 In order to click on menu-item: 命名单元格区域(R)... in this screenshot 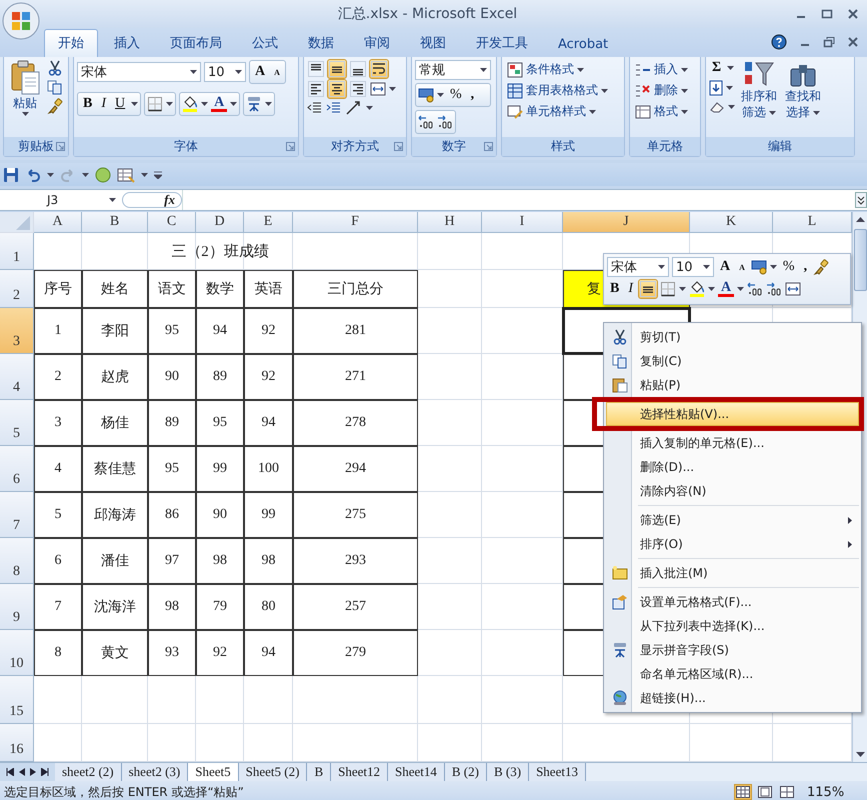, I will do `click(732, 674)`.